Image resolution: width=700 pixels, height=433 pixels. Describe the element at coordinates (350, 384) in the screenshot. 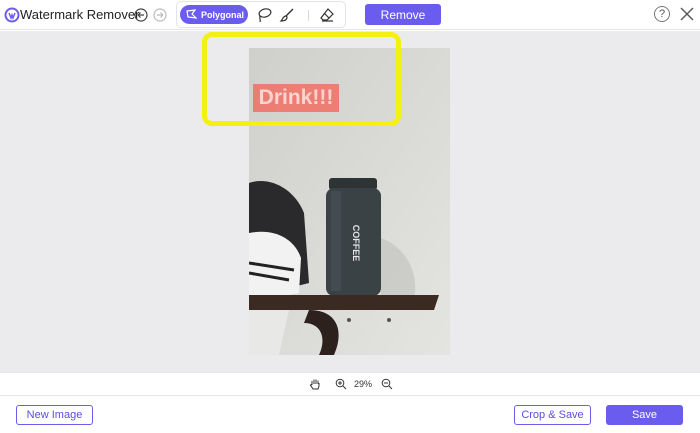

I see `zoom-bar: 29%` at that location.